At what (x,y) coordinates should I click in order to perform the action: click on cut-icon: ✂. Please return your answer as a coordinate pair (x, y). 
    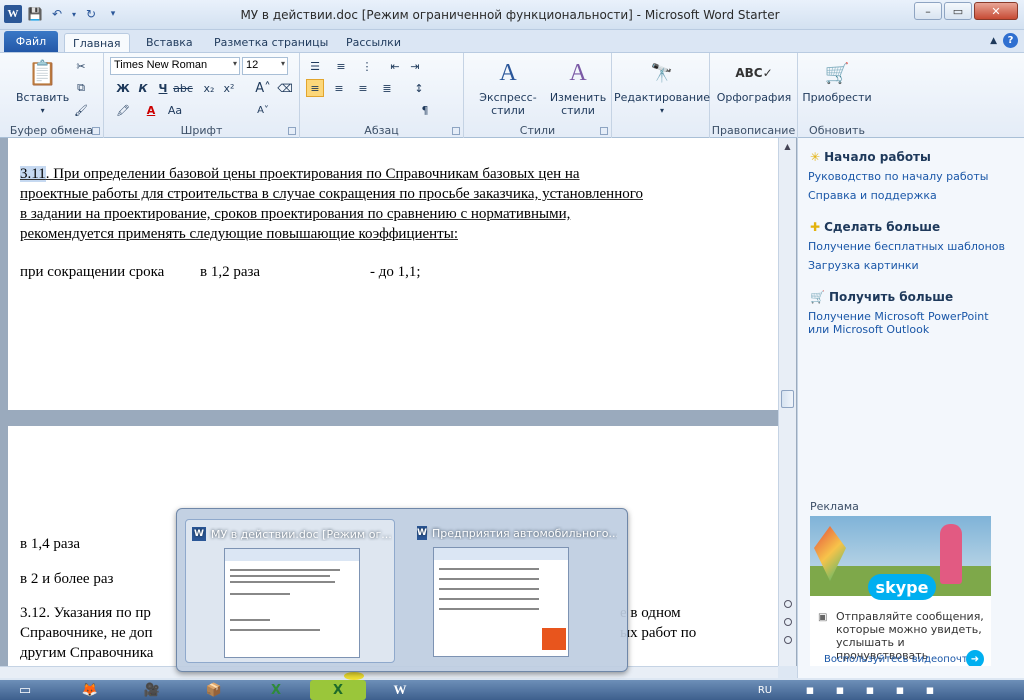
    Looking at the image, I should click on (81, 66).